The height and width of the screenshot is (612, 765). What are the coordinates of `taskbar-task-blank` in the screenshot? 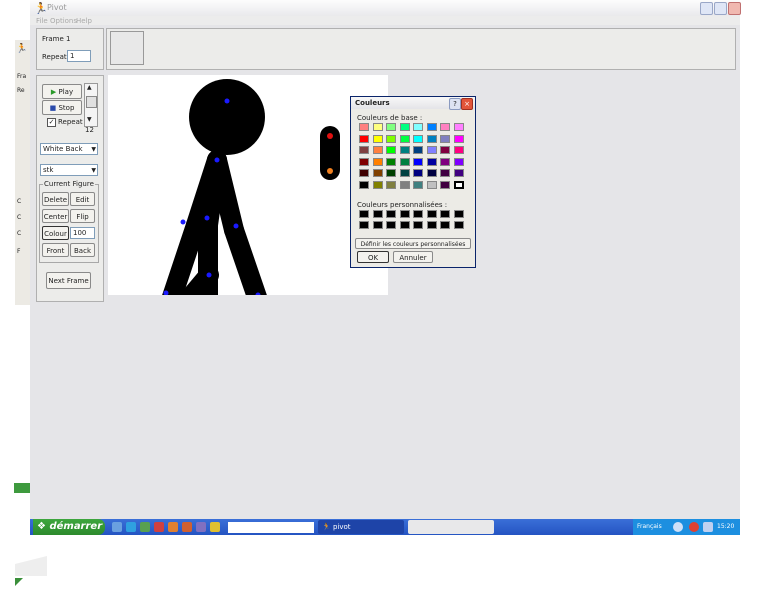 It's located at (451, 527).